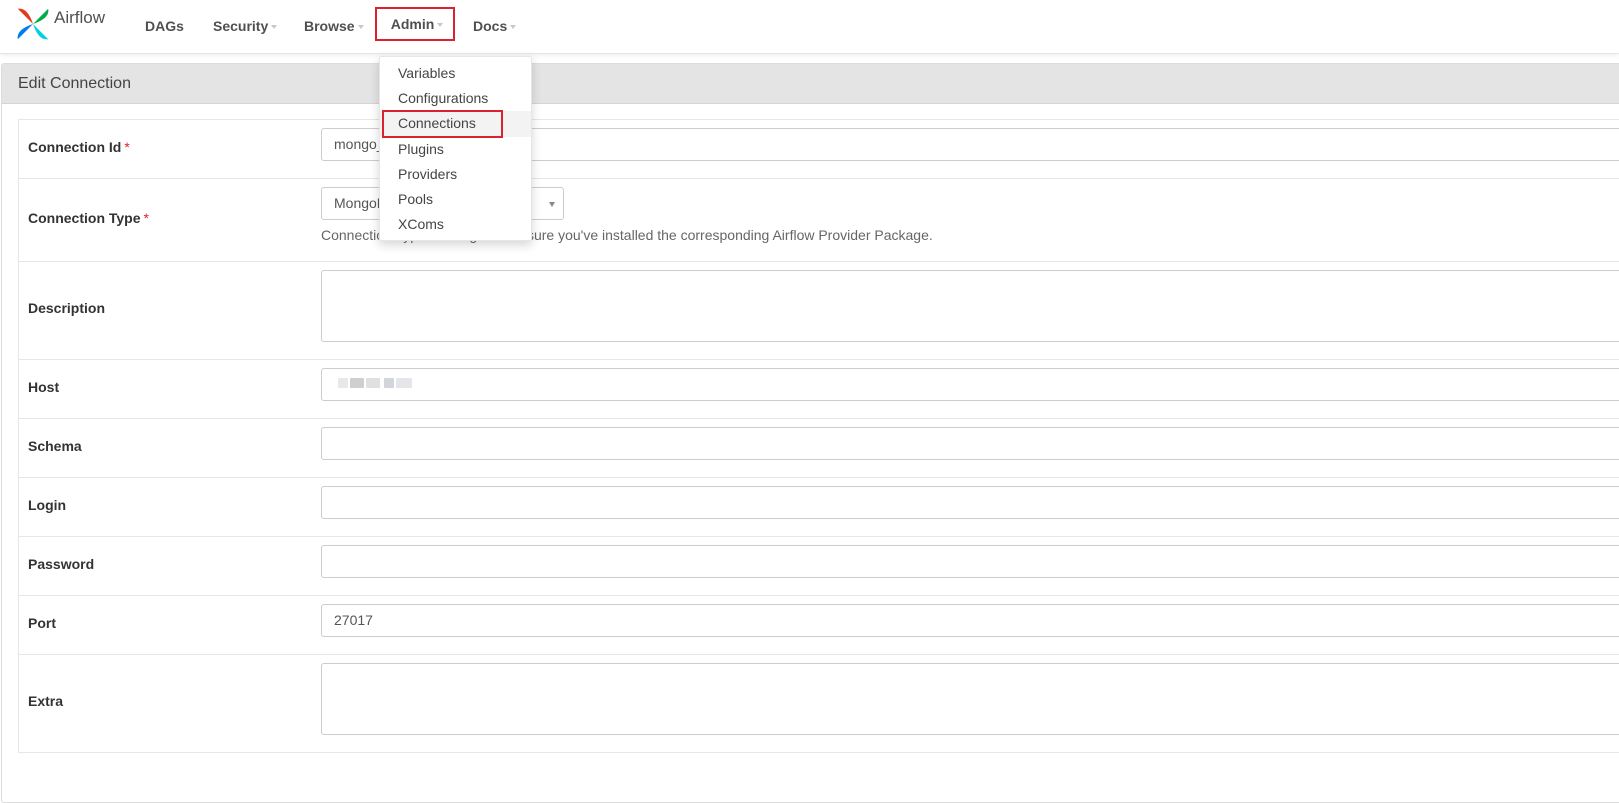 This screenshot has height=803, width=1619. What do you see at coordinates (416, 198) in the screenshot?
I see `menu-item-label: Pools` at bounding box center [416, 198].